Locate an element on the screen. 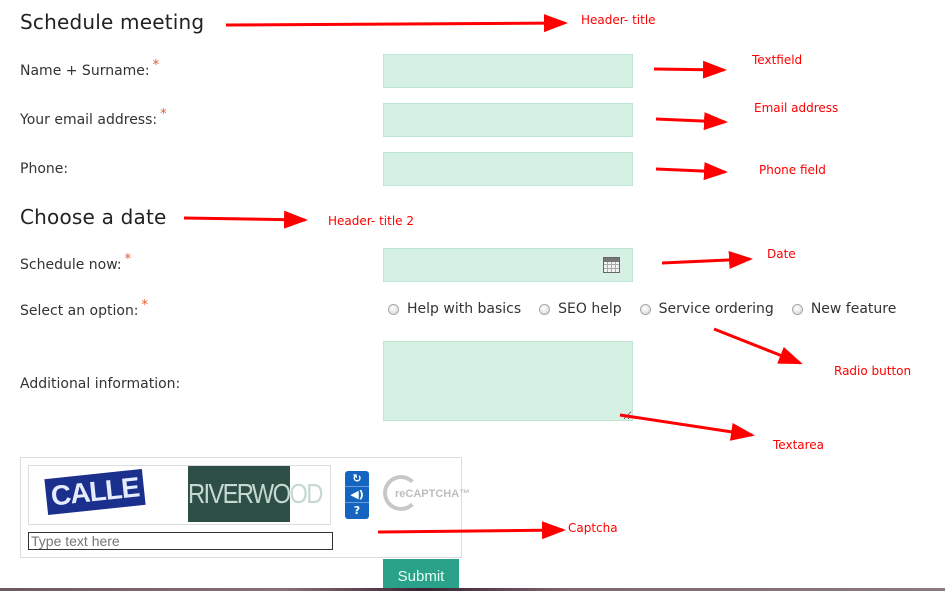  name-input is located at coordinates (508, 71).